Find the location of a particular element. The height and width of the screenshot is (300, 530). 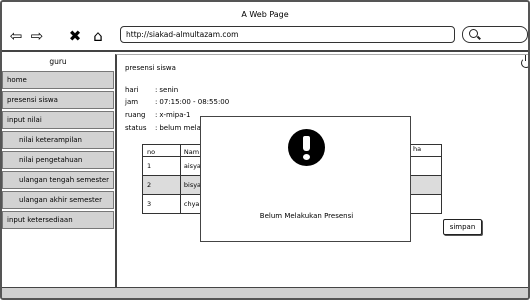

search-icon is located at coordinates (473, 33).